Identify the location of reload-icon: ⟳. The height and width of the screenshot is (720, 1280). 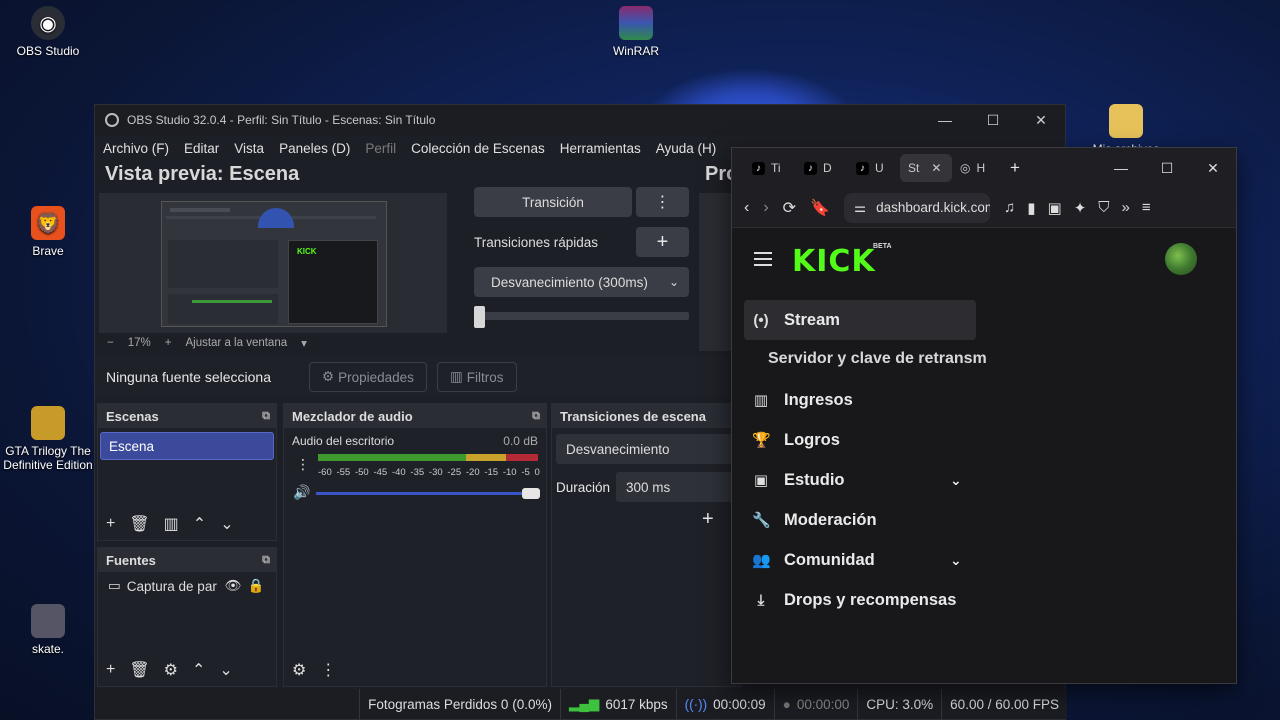
(789, 208).